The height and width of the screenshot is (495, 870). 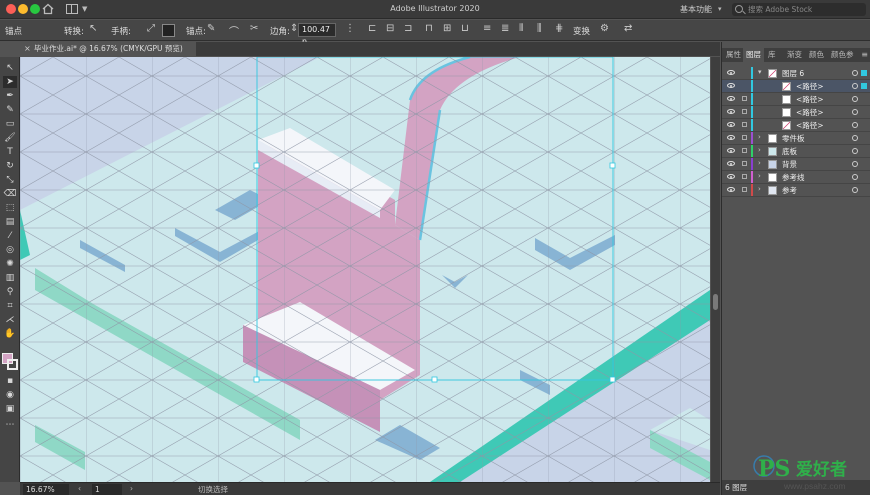 I want to click on layer-row: › 参考, so click(x=796, y=190).